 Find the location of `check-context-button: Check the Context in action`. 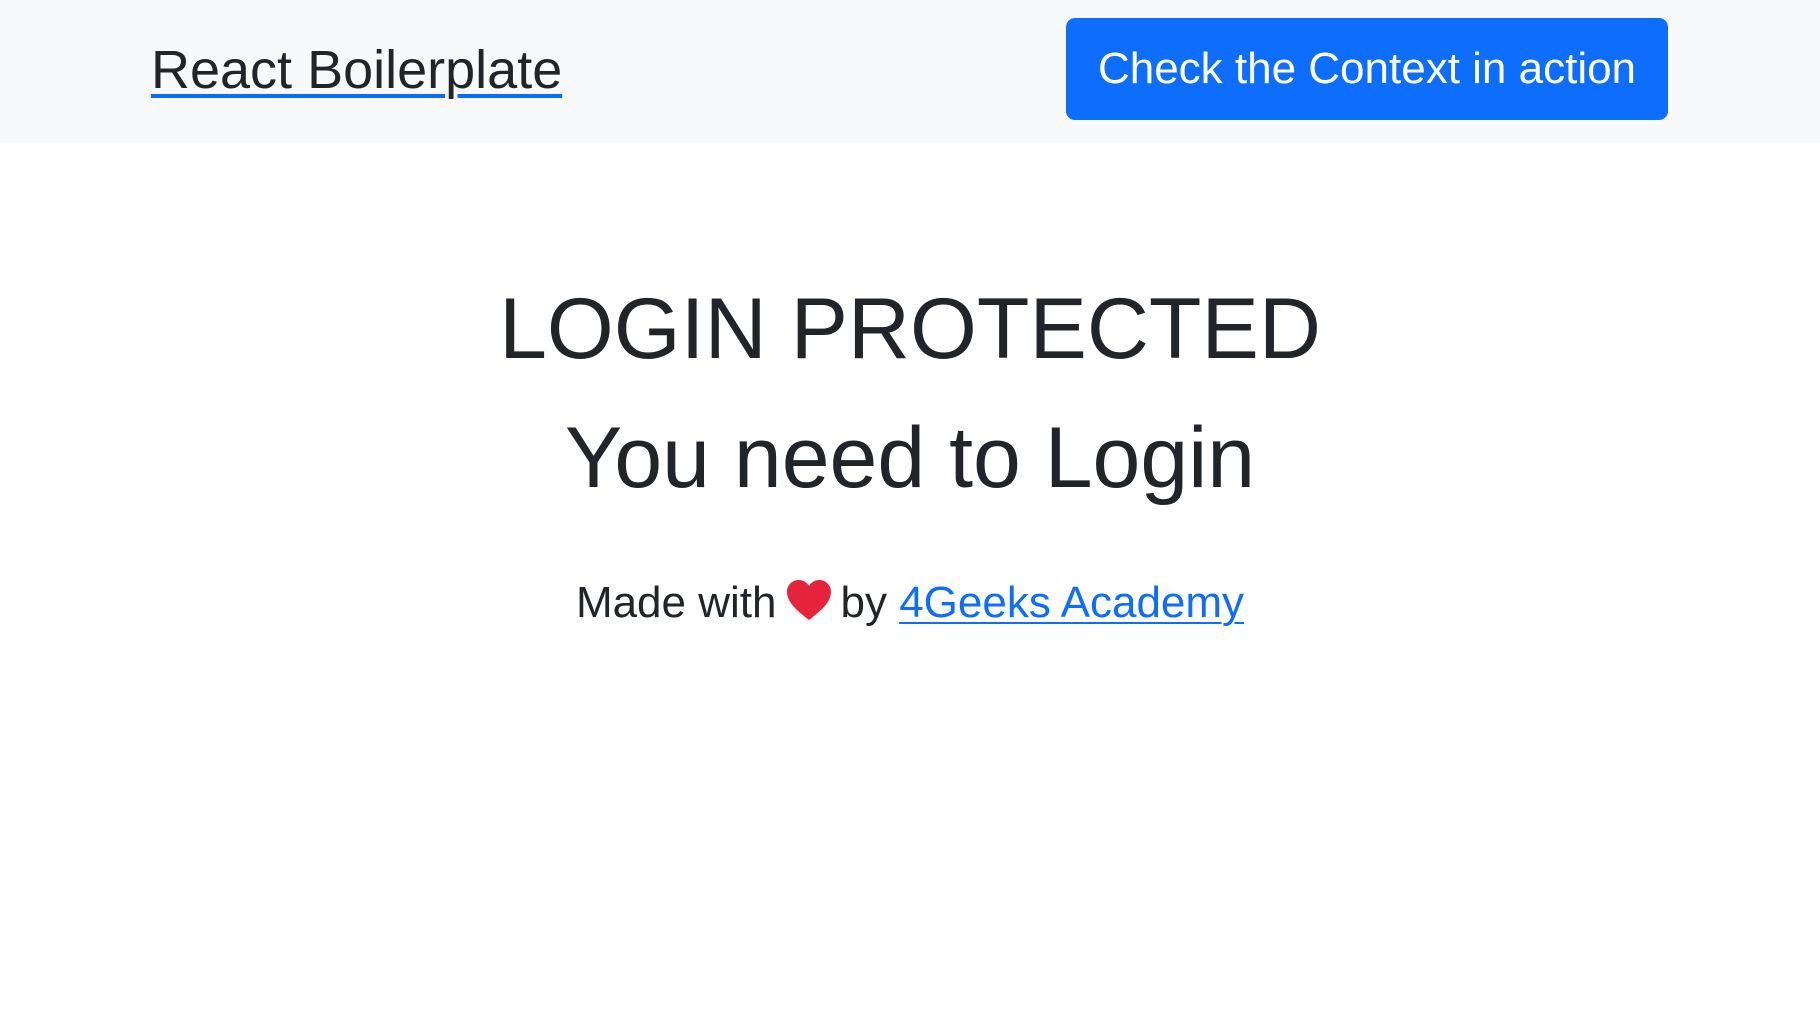

check-context-button: Check the Context in action is located at coordinates (1367, 69).